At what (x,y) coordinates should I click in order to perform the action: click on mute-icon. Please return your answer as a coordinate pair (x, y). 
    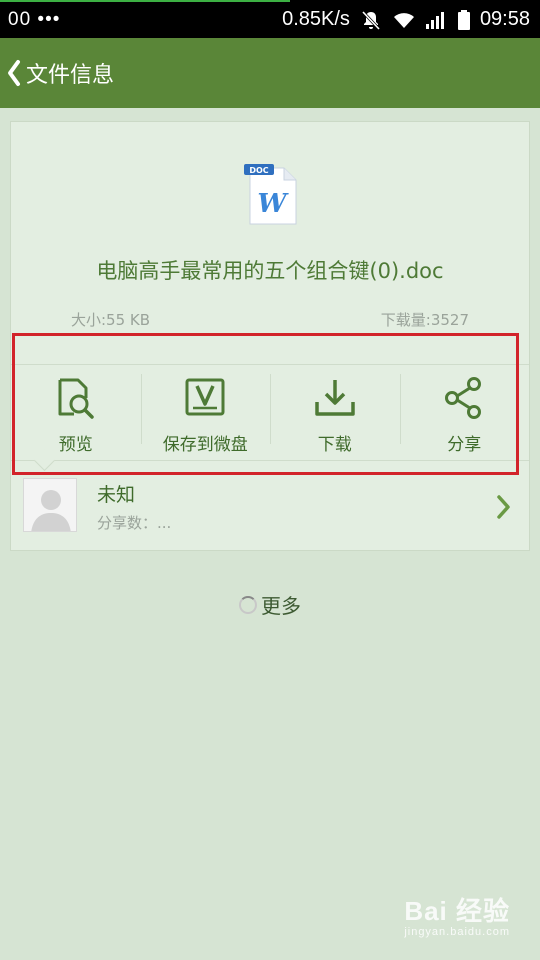
    Looking at the image, I should click on (371, 20).